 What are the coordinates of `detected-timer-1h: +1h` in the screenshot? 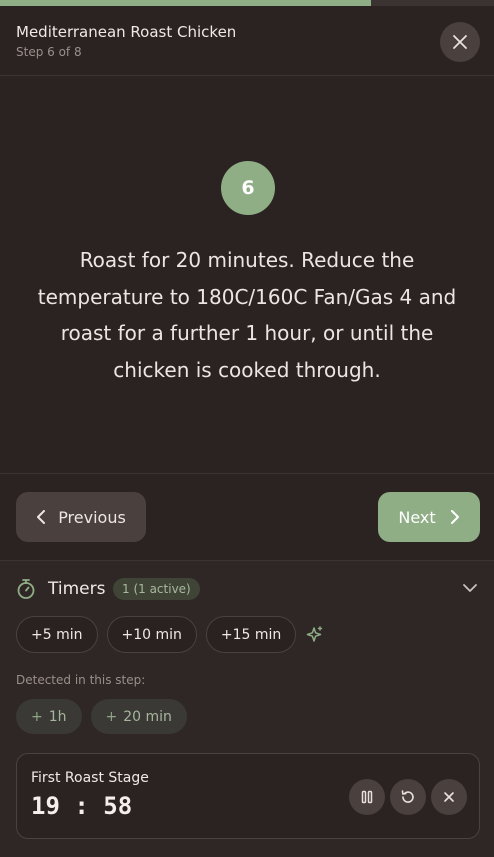 It's located at (49, 716).